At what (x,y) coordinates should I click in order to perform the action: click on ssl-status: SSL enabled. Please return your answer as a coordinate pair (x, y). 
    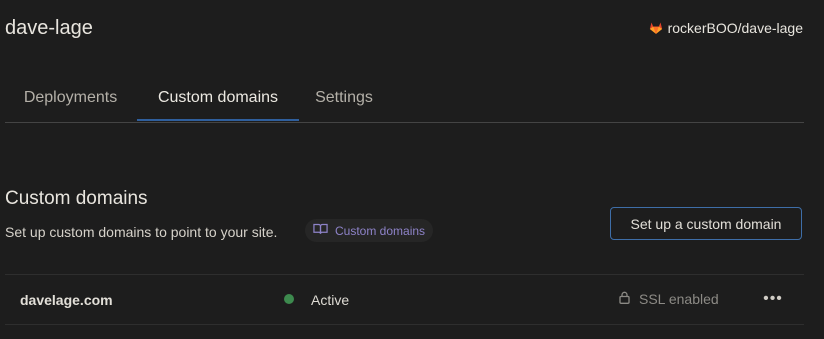
    Looking at the image, I should click on (669, 299).